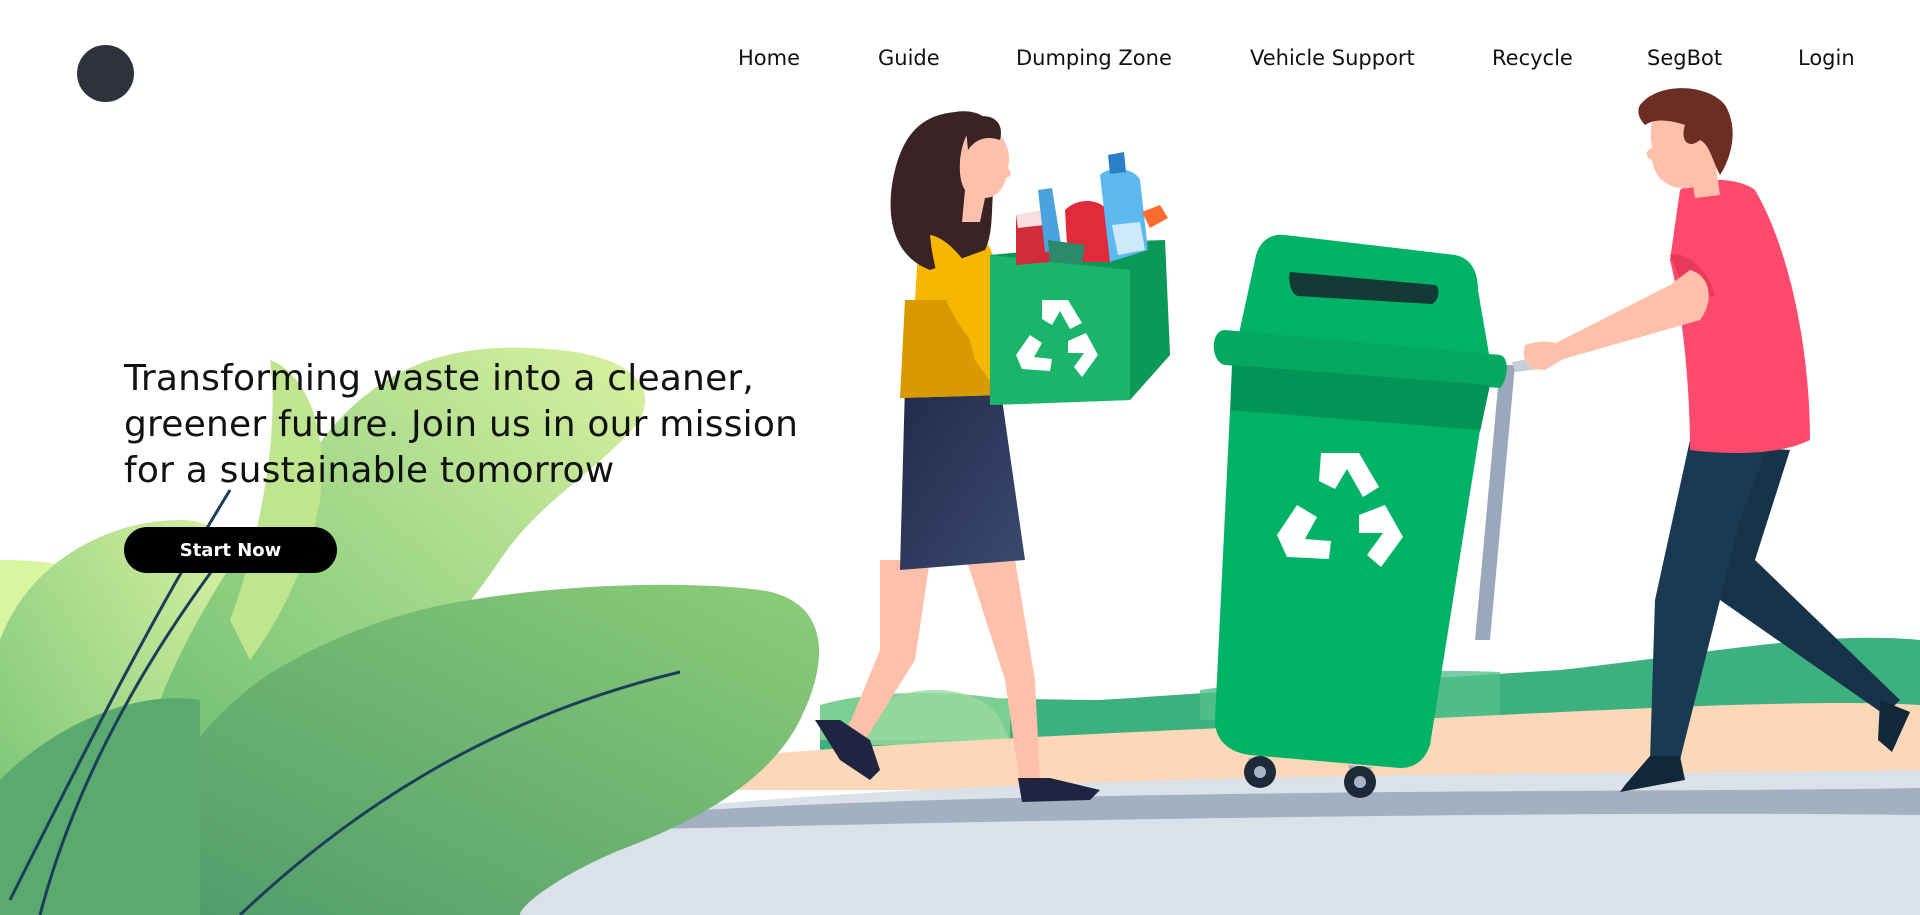 Image resolution: width=1920 pixels, height=915 pixels. What do you see at coordinates (769, 58) in the screenshot?
I see `nav-home-link: Home` at bounding box center [769, 58].